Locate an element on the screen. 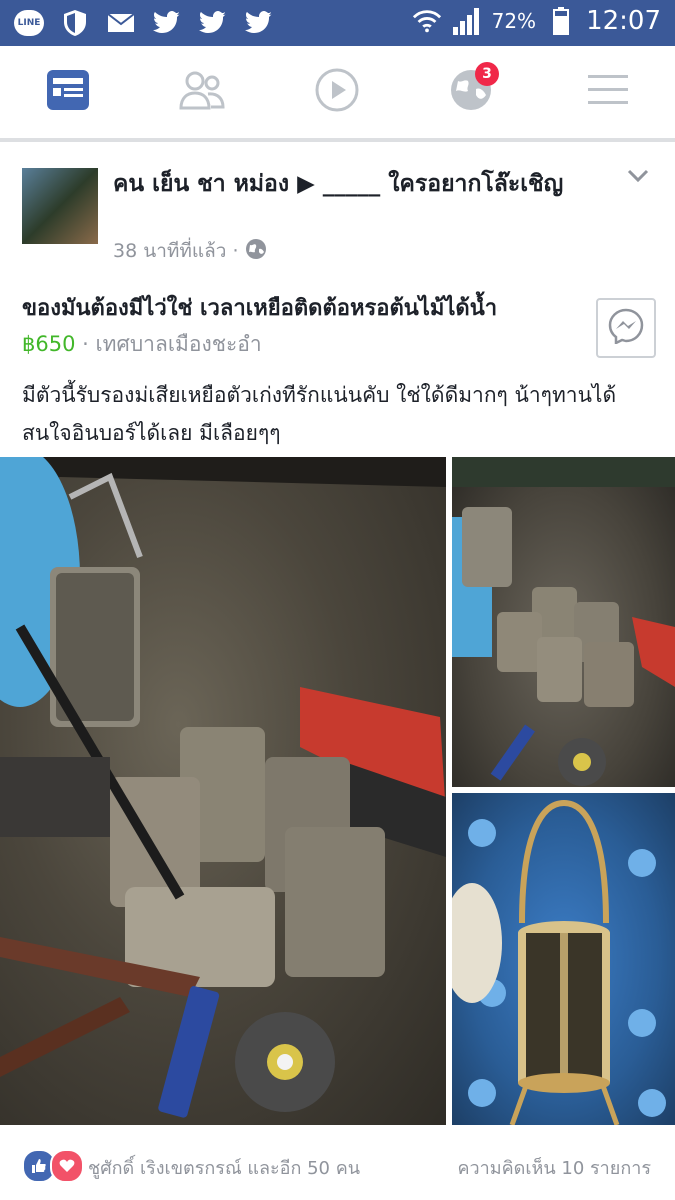 The height and width of the screenshot is (1200, 675). reactions-summary: ชูศักดิ์ เริงเขตรกรณ์ และอีก 50 คน is located at coordinates (224, 1167).